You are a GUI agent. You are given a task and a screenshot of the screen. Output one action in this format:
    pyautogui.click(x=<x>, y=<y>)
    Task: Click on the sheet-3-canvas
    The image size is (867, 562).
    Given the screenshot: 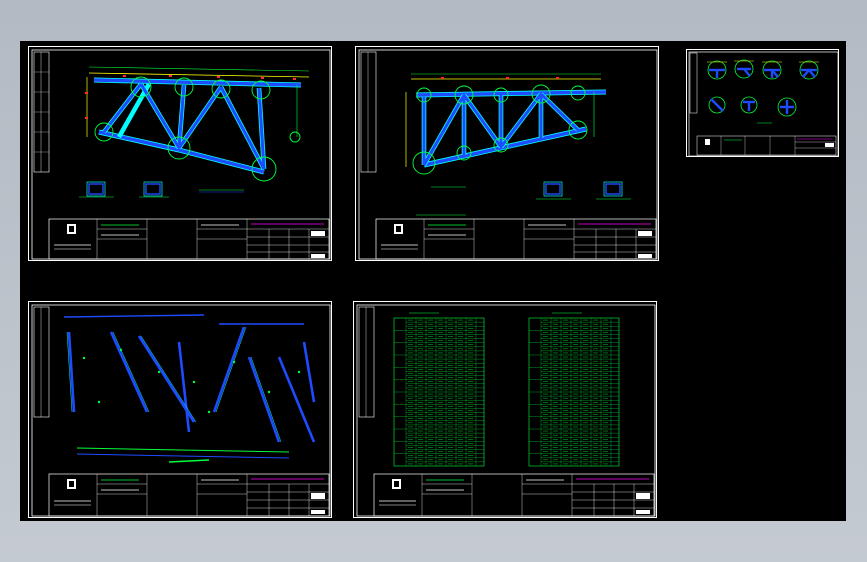 What is the action you would take?
    pyautogui.click(x=763, y=104)
    